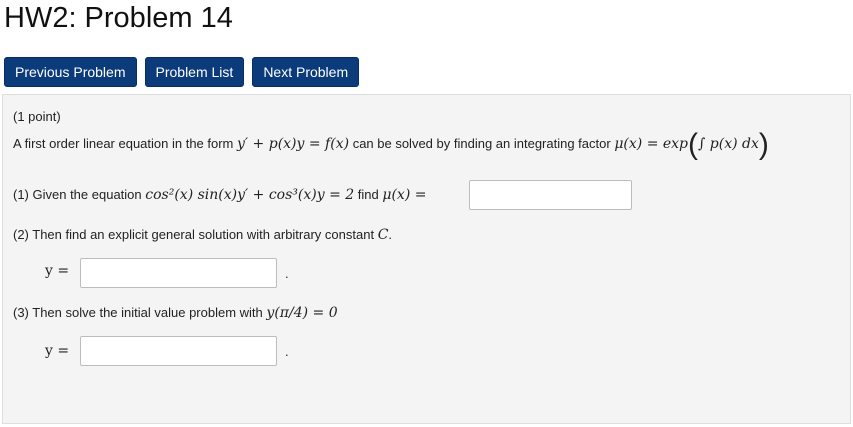  I want to click on answer2-period: ., so click(287, 273).